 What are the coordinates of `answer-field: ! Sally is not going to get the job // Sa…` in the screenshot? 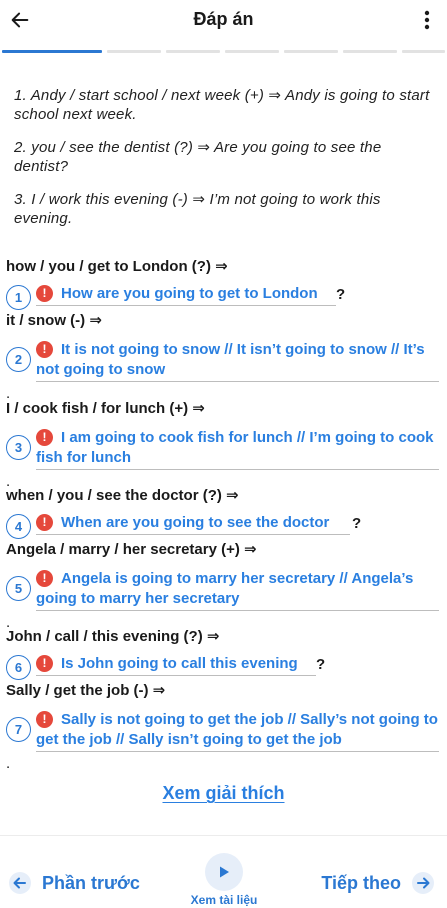 It's located at (237, 731).